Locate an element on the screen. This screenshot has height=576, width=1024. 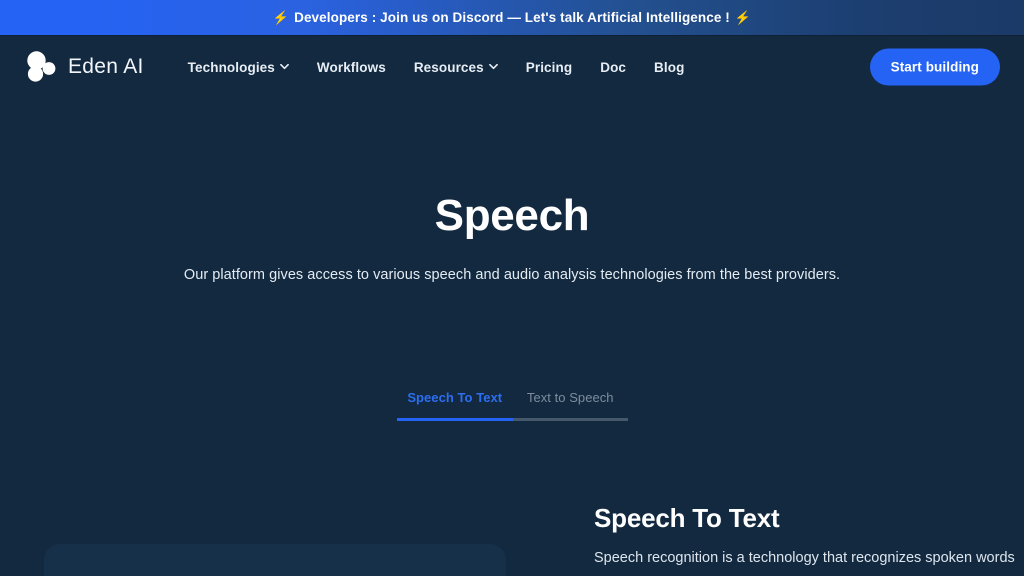
lightning-bolt-icon-right: ⚡ is located at coordinates (743, 17).